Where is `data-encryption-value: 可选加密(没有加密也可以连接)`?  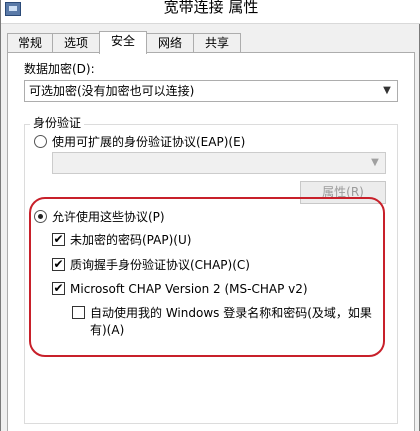 data-encryption-value: 可选加密(没有加密也可以连接) is located at coordinates (112, 91).